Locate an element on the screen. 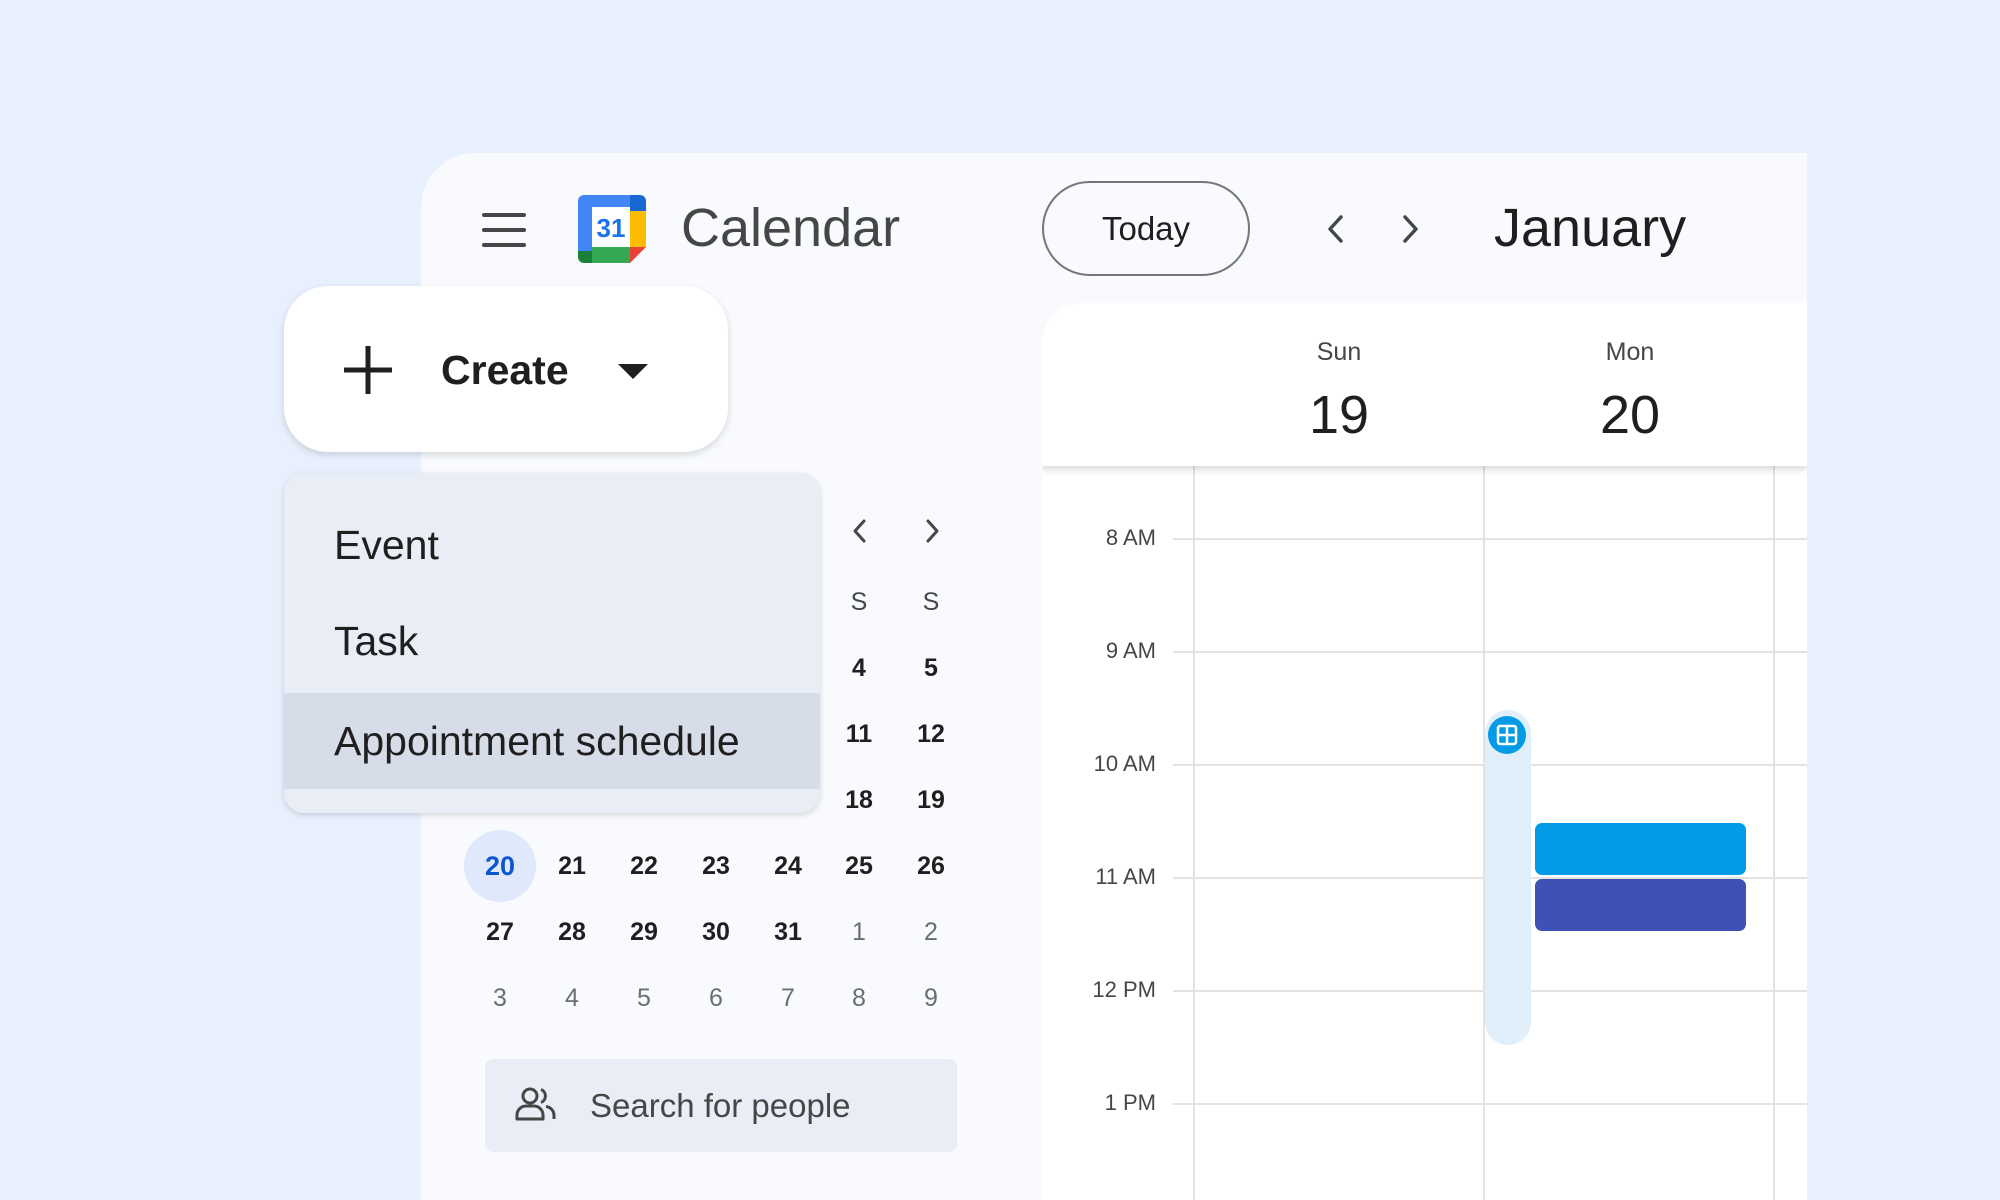  time-label: 1 PM is located at coordinates (1130, 1102).